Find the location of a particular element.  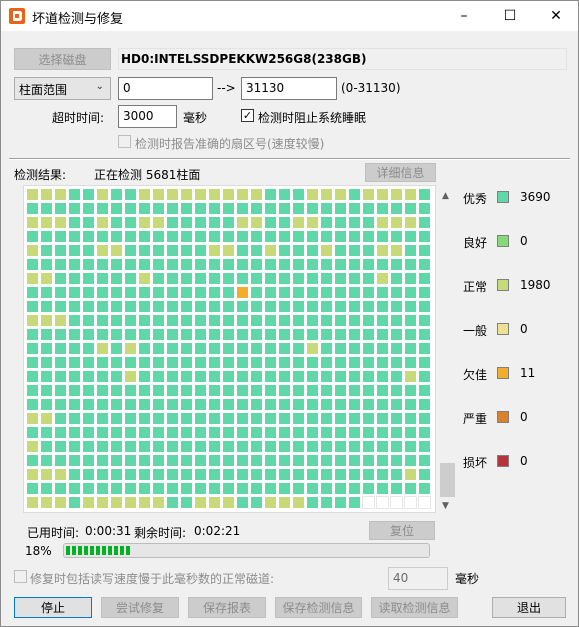

legend-swatch is located at coordinates (503, 197).